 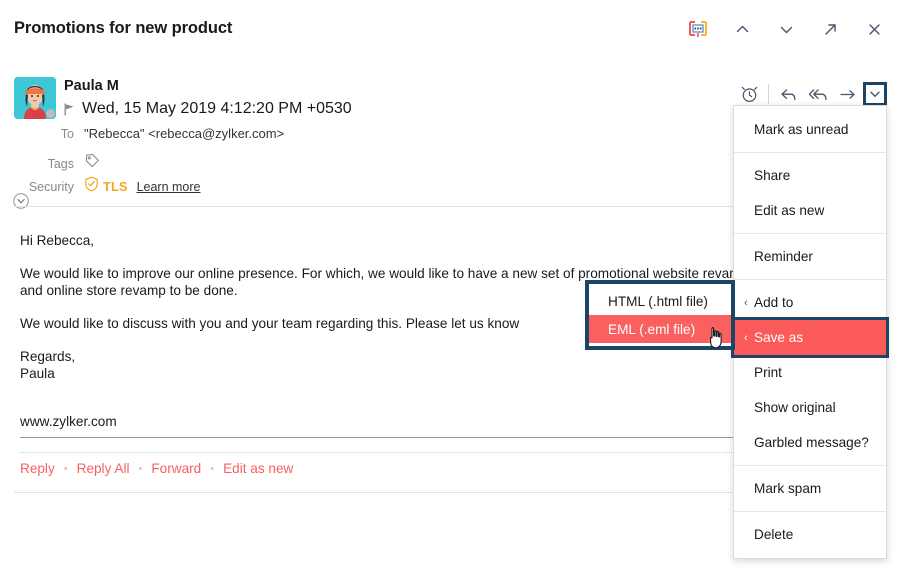 I want to click on header-actions, so click(x=786, y=29).